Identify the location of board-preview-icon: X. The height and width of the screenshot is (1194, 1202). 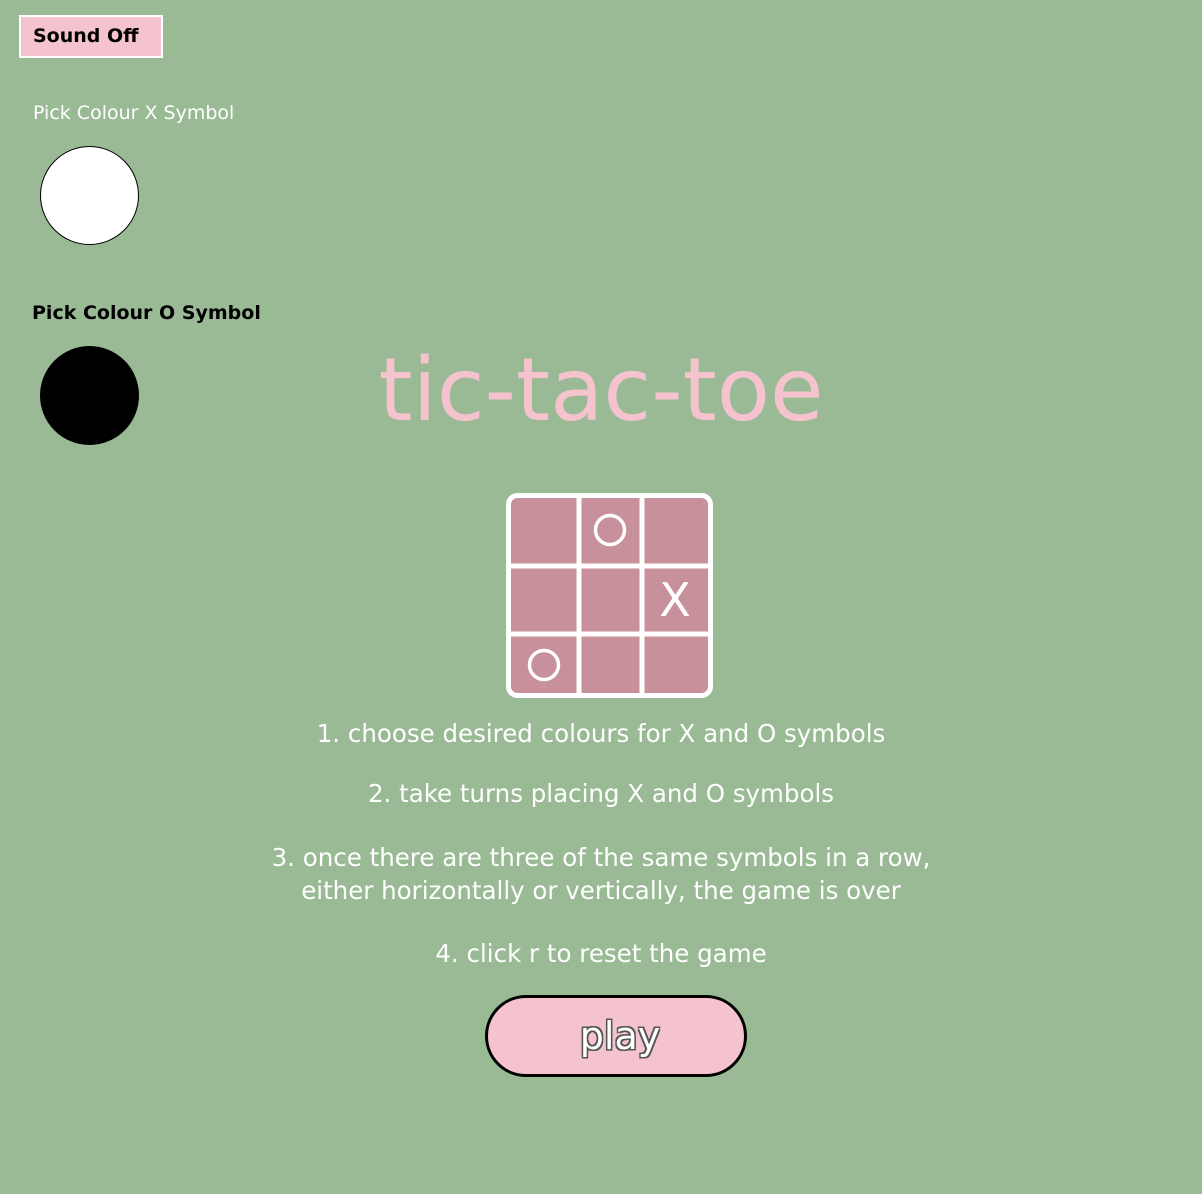
(609, 595).